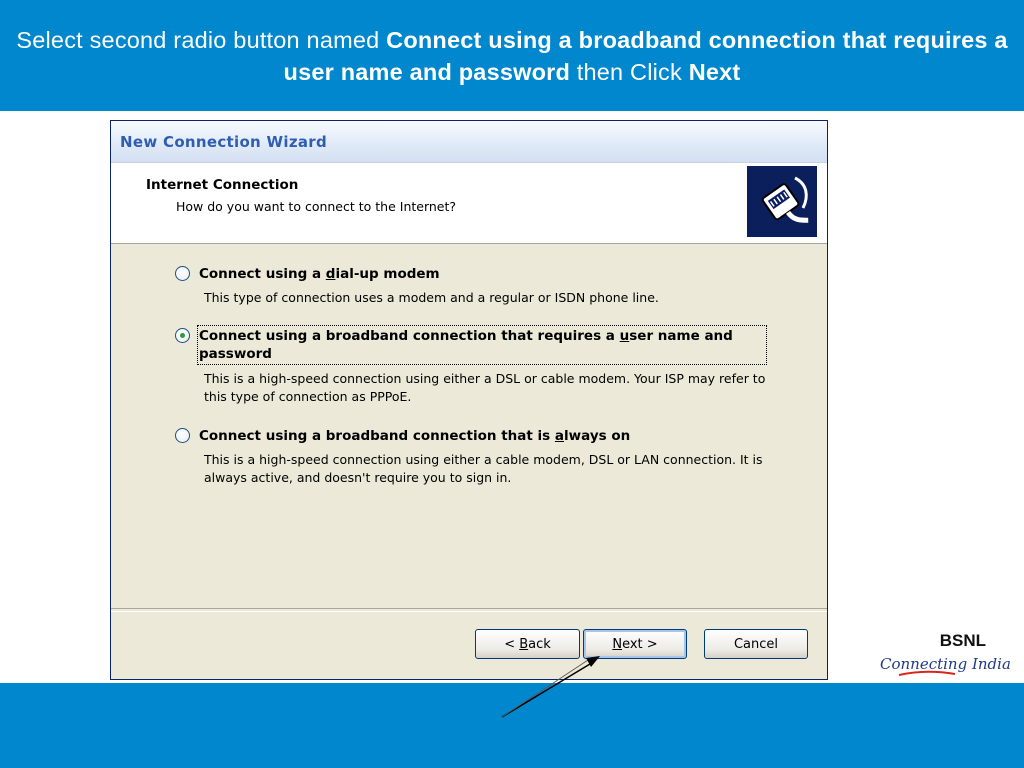 The width and height of the screenshot is (1024, 768). What do you see at coordinates (262, 274) in the screenshot?
I see `label-text: Connect using a` at bounding box center [262, 274].